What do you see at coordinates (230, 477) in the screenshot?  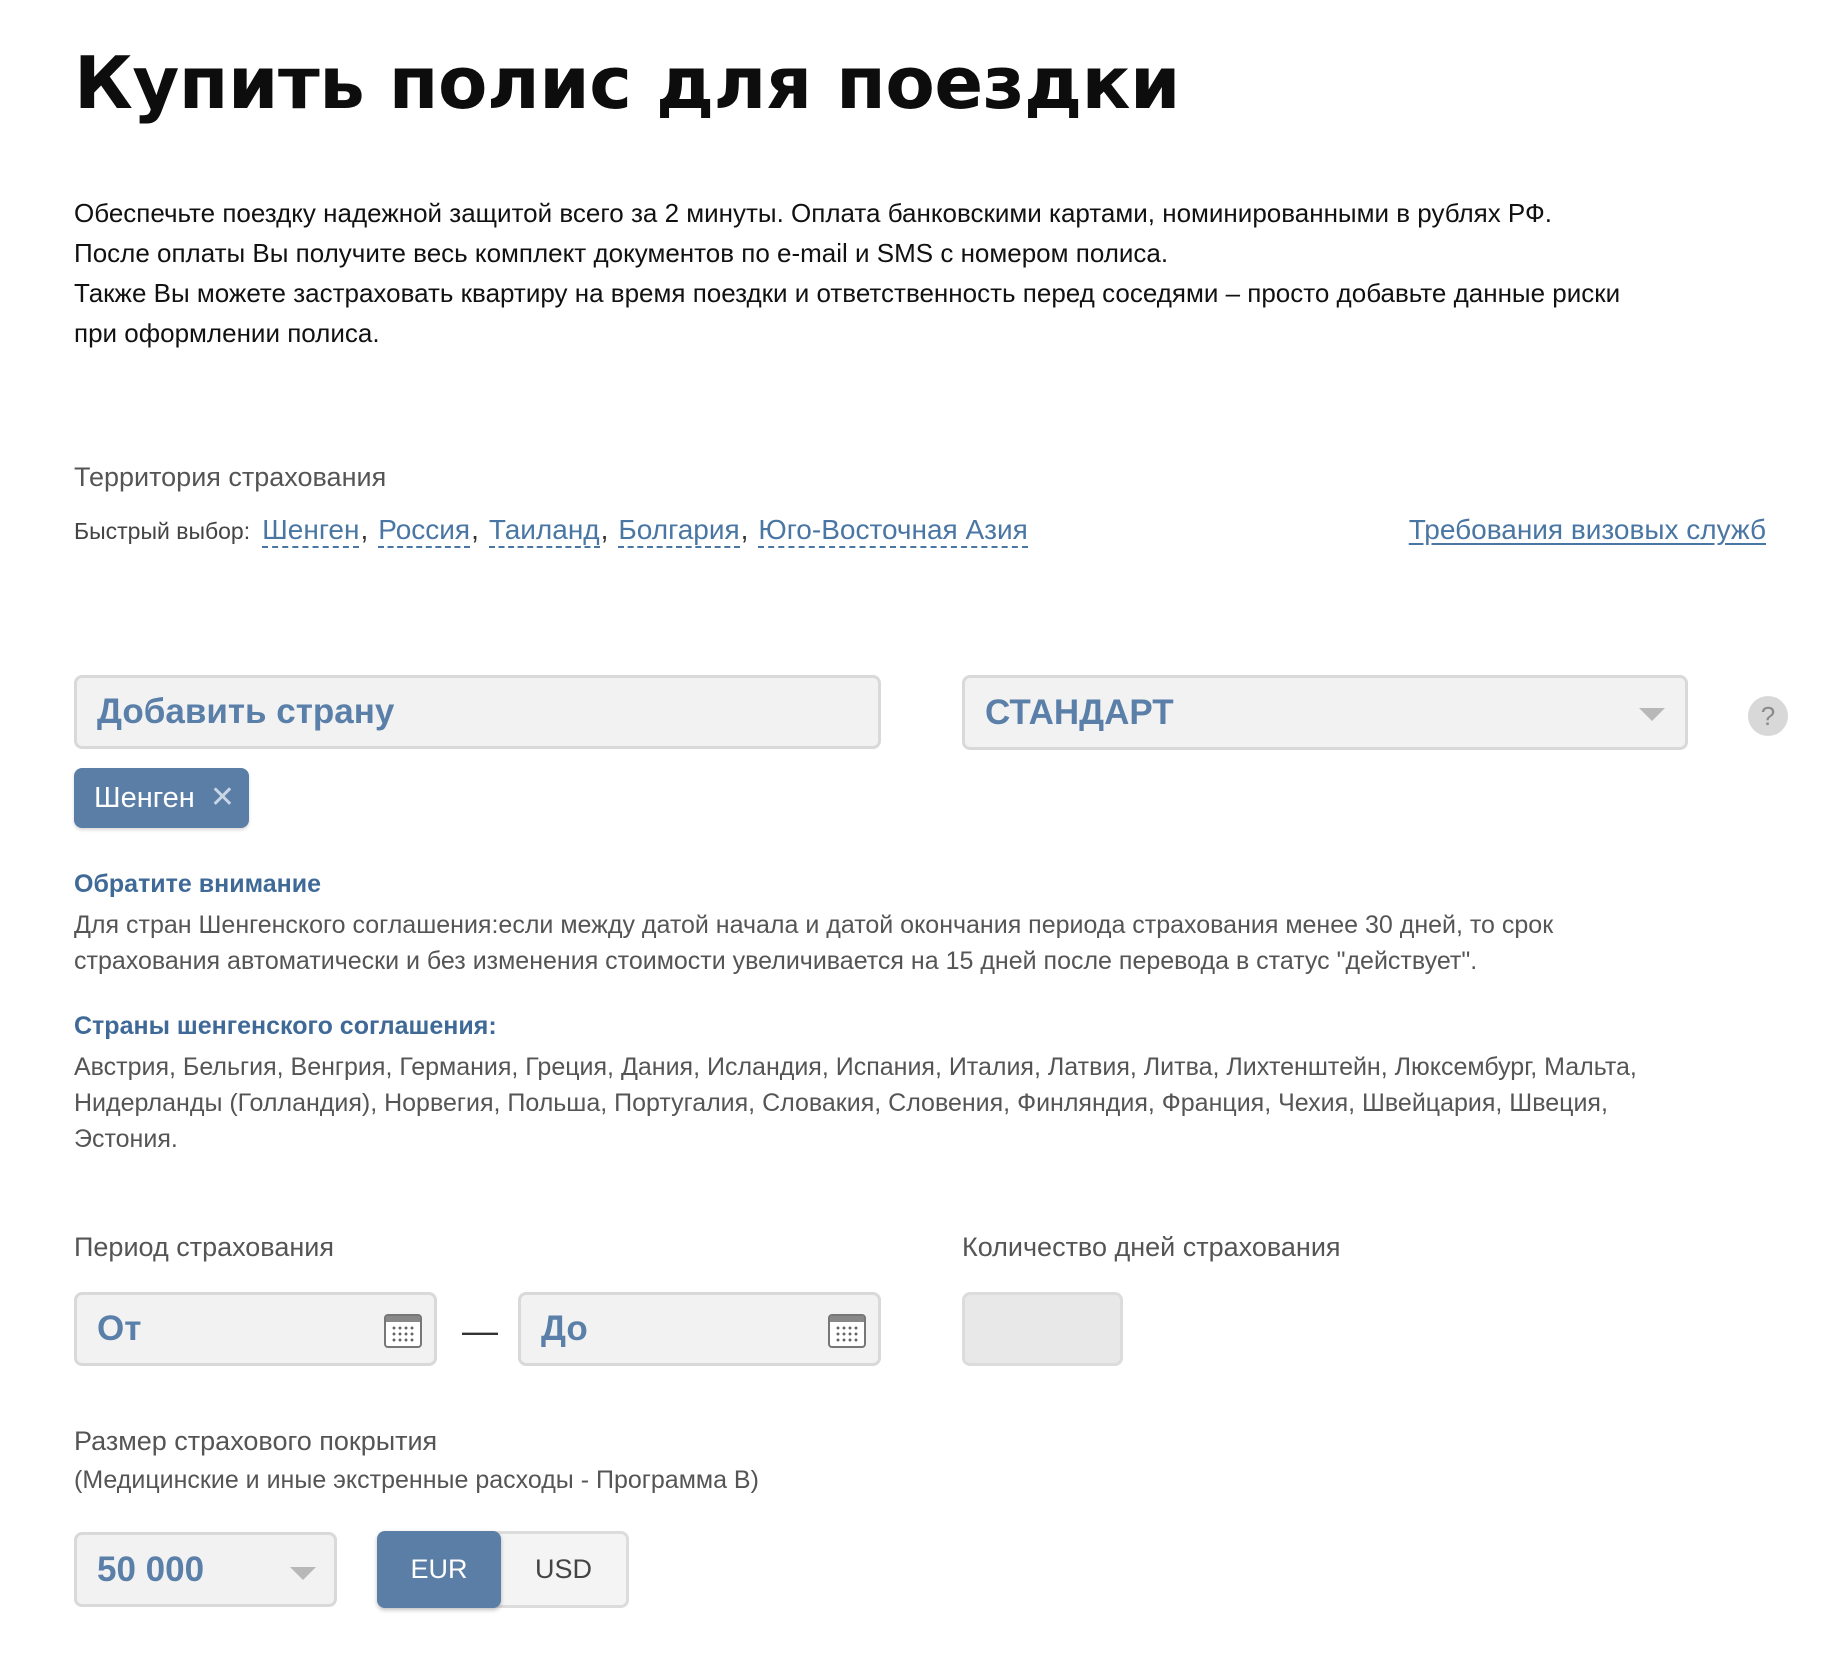 I see `territory-label: Территория страхования` at bounding box center [230, 477].